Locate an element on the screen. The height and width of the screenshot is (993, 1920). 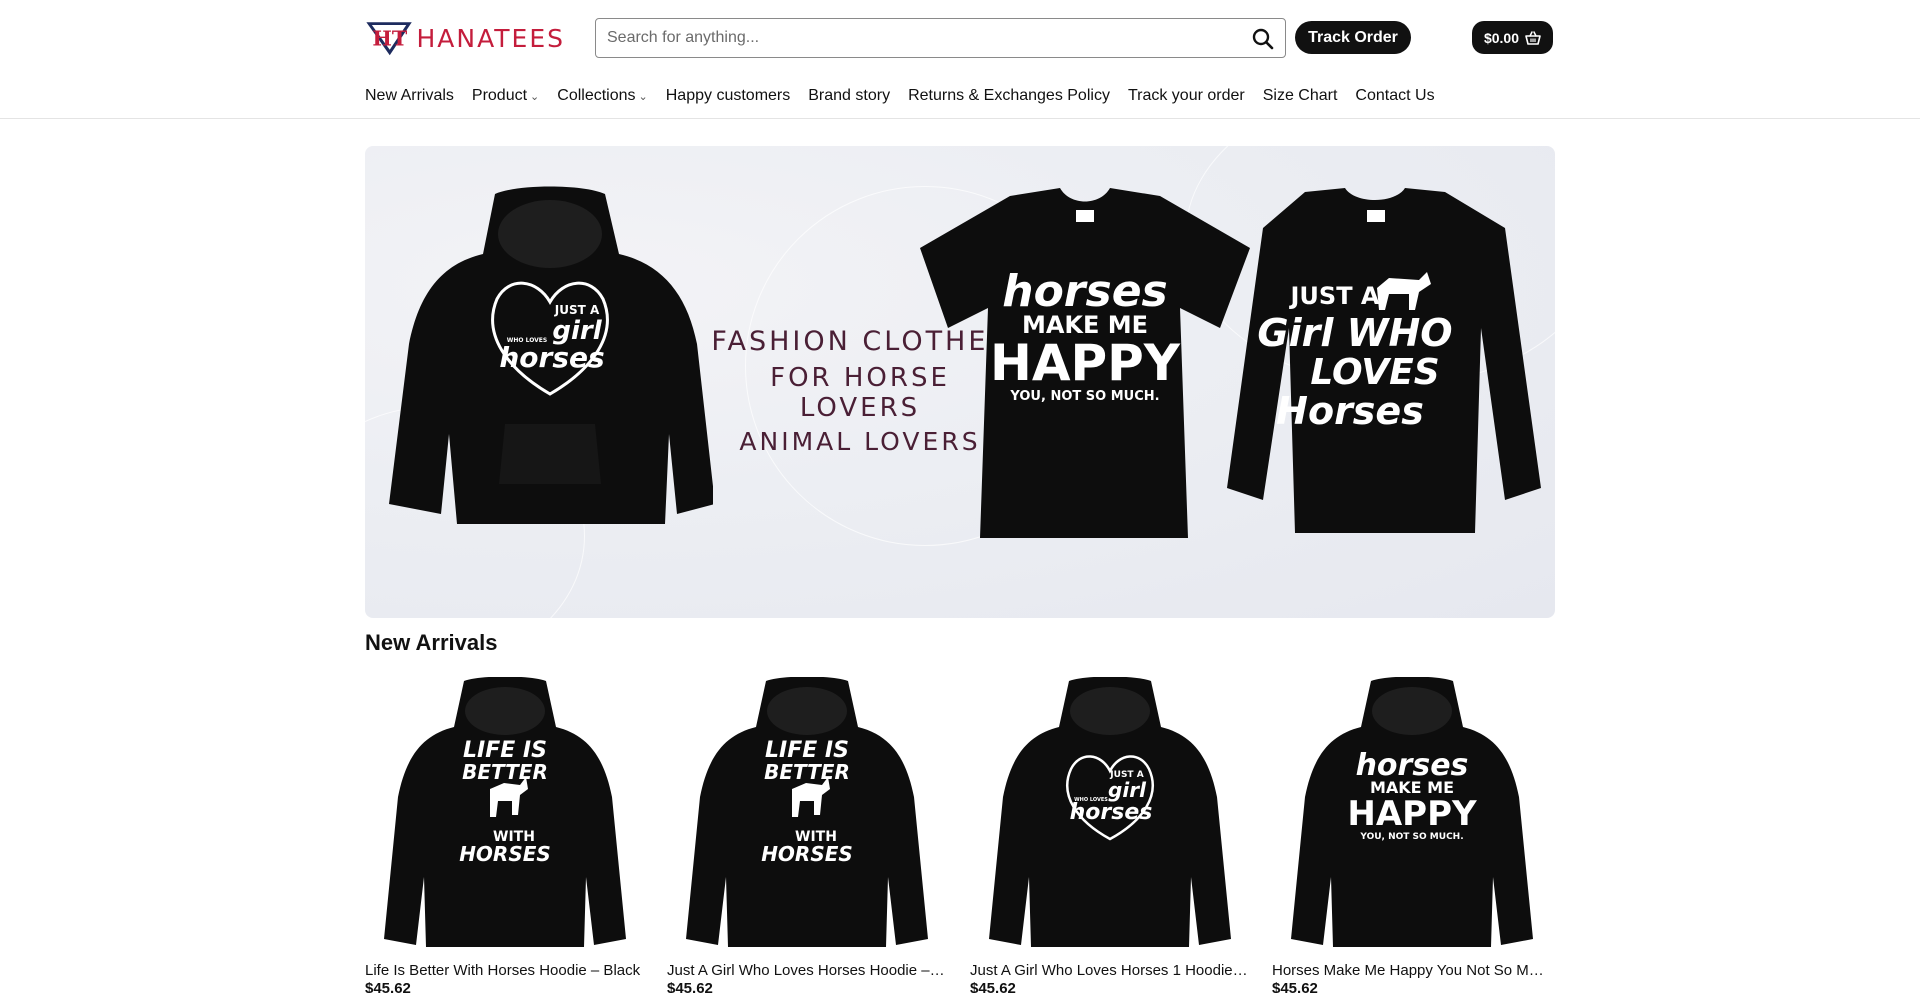
nav-label: Product is located at coordinates (499, 95).